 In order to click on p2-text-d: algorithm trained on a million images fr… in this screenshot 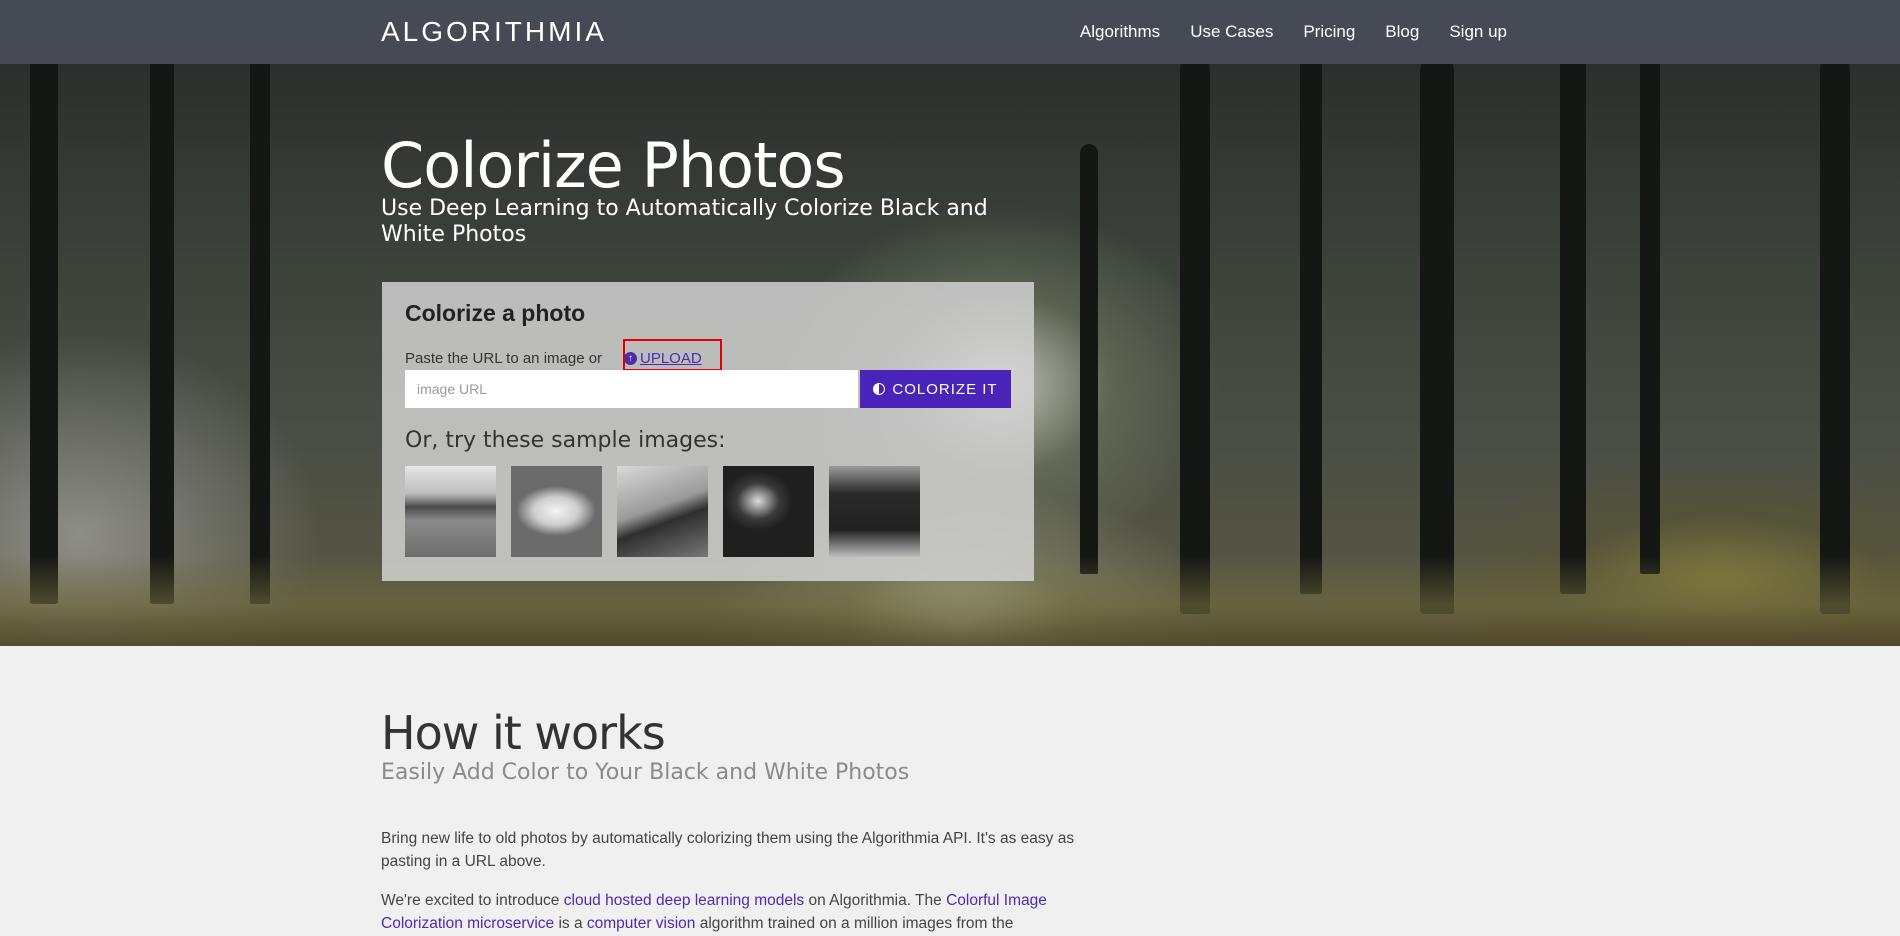, I will do `click(854, 923)`.